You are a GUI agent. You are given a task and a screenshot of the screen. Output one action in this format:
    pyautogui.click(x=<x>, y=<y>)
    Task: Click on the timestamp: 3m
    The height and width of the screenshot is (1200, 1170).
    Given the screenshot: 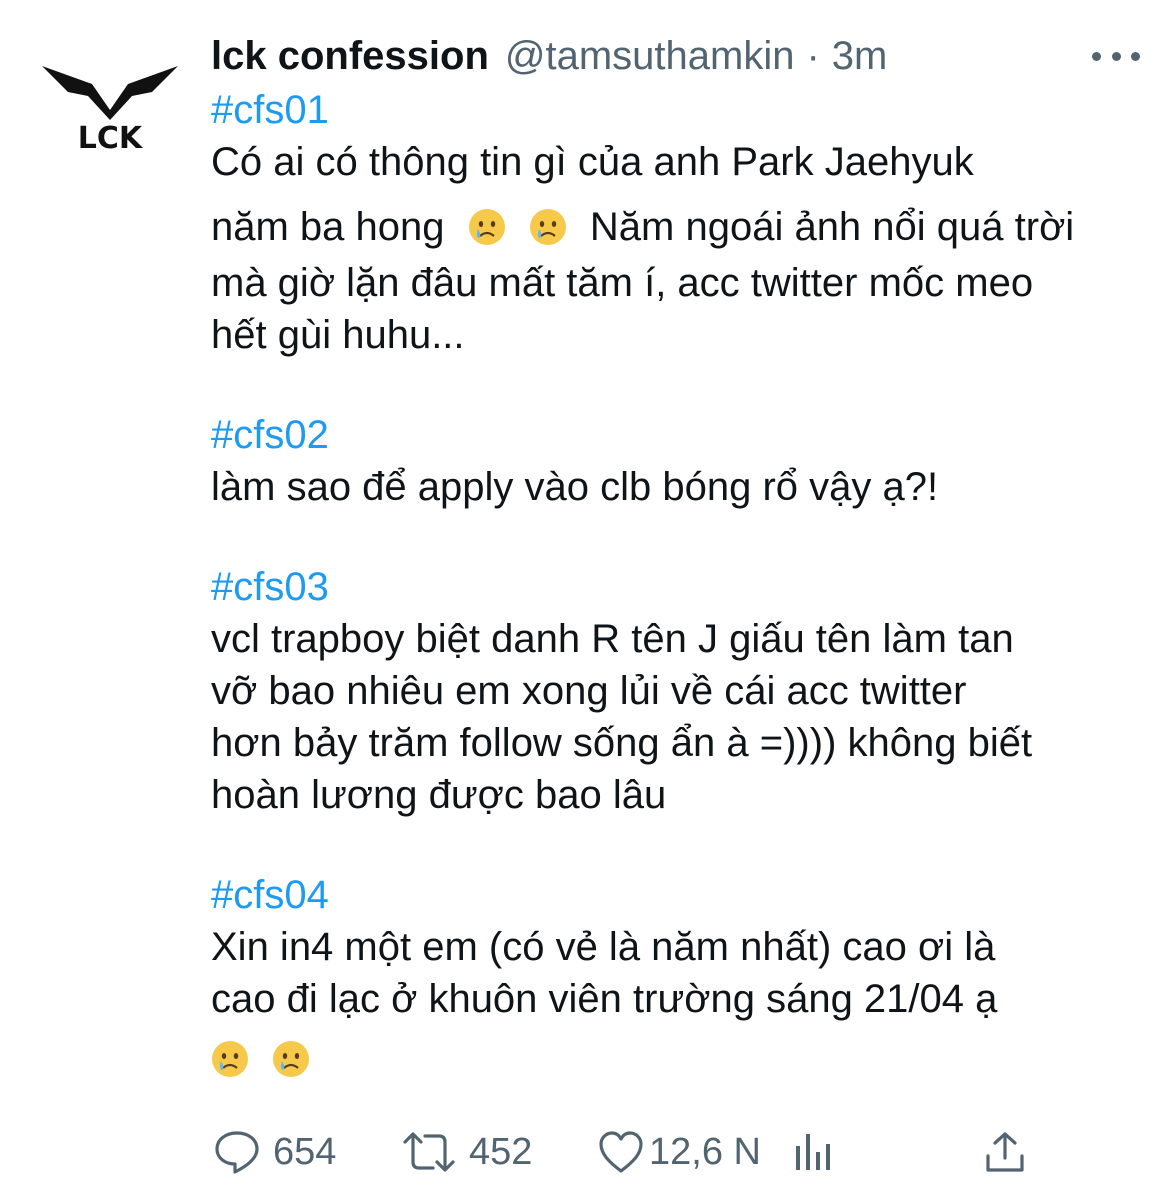 What is the action you would take?
    pyautogui.click(x=860, y=56)
    